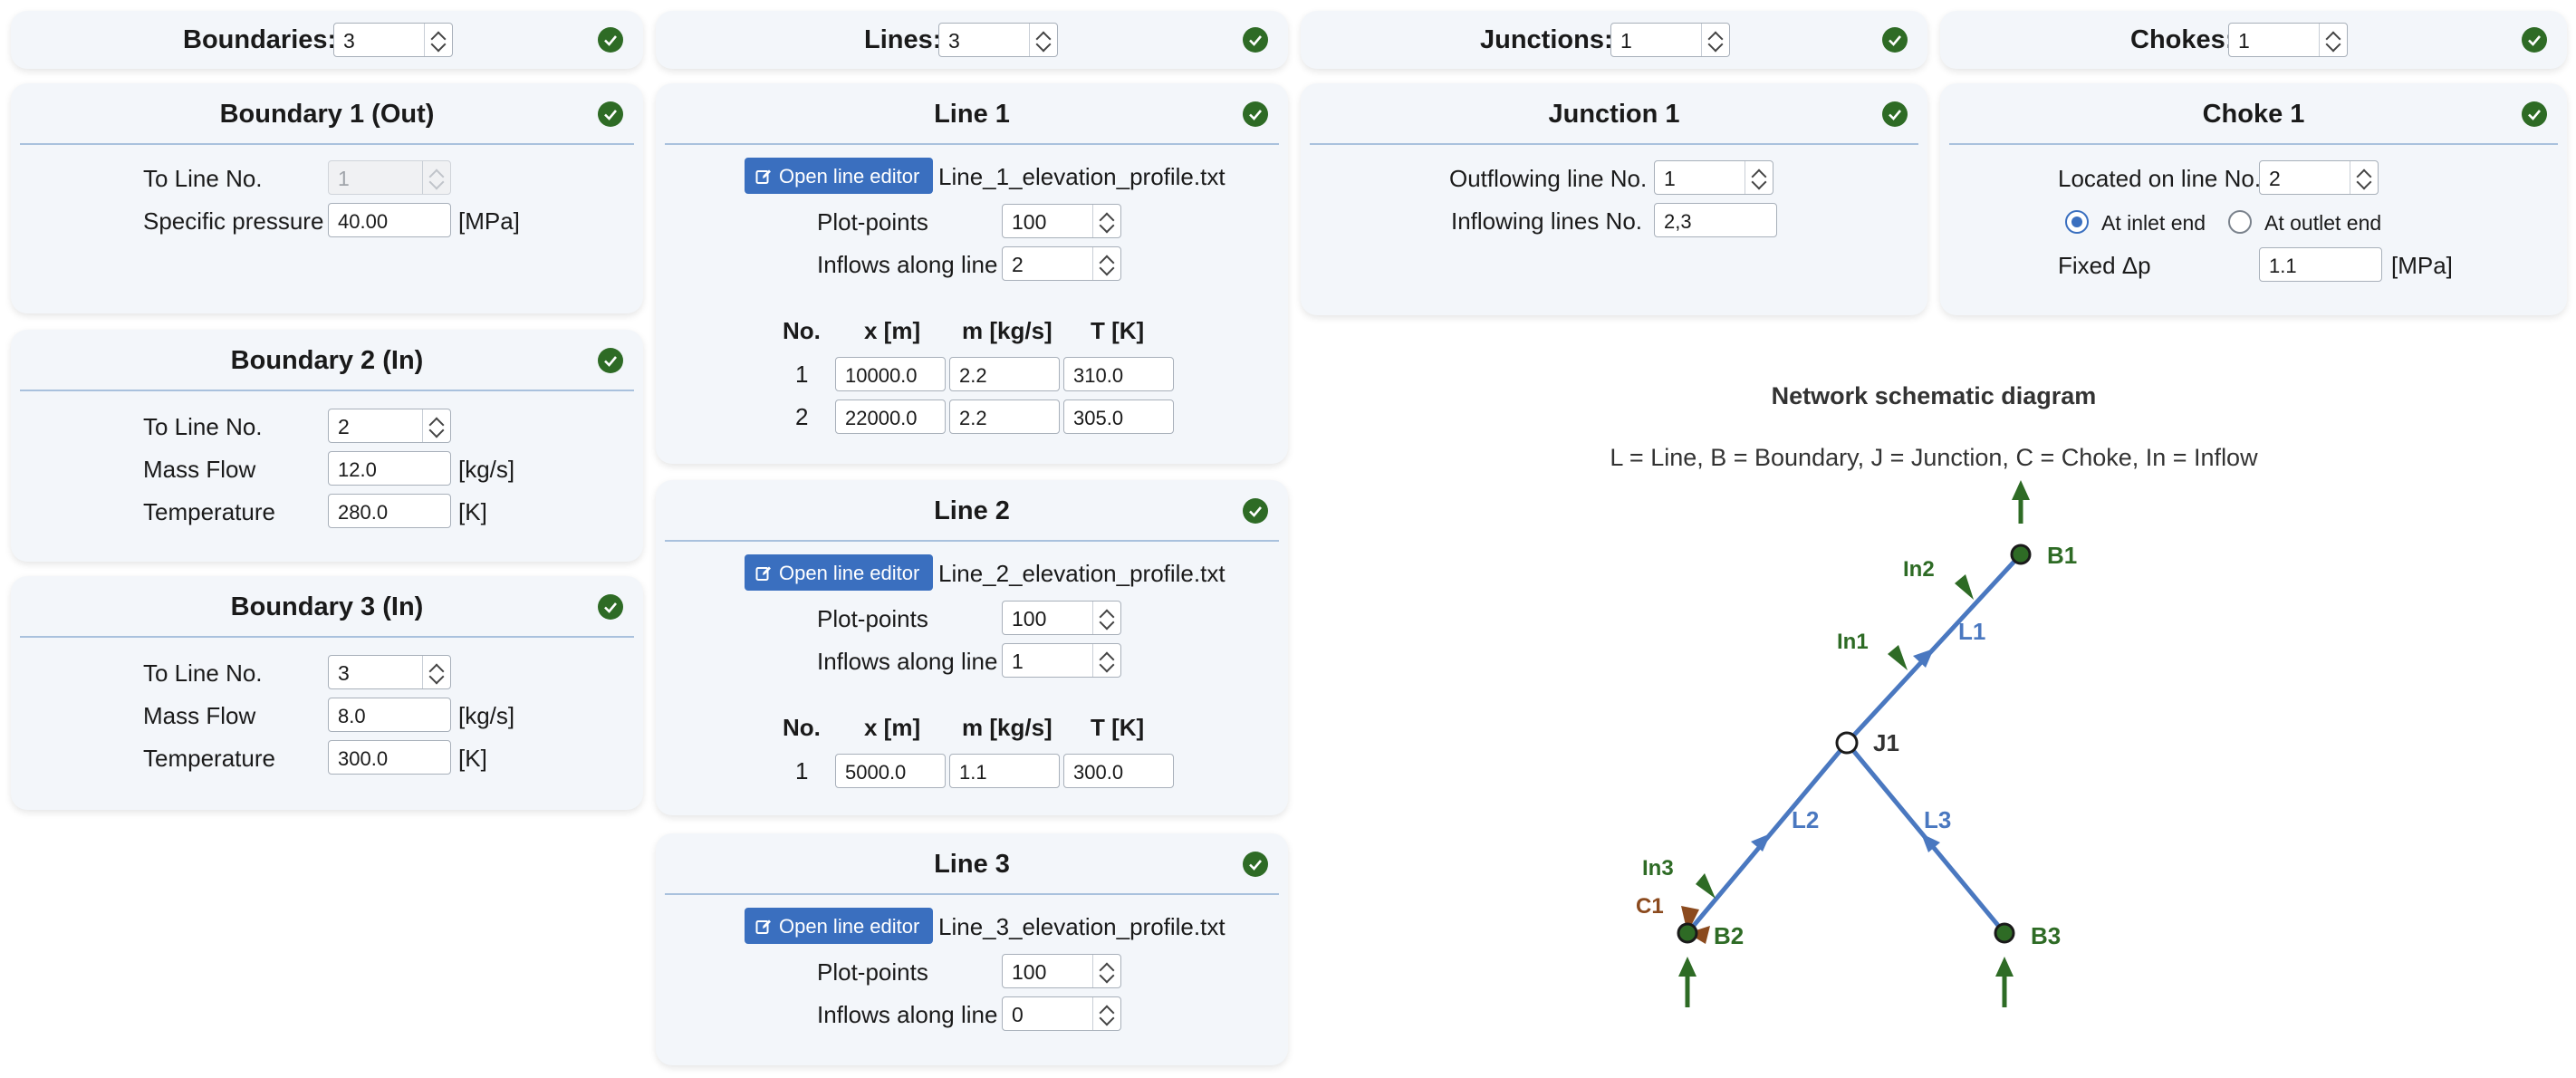 The image size is (2576, 1078). I want to click on inflows-spinner: 1, so click(1061, 660).